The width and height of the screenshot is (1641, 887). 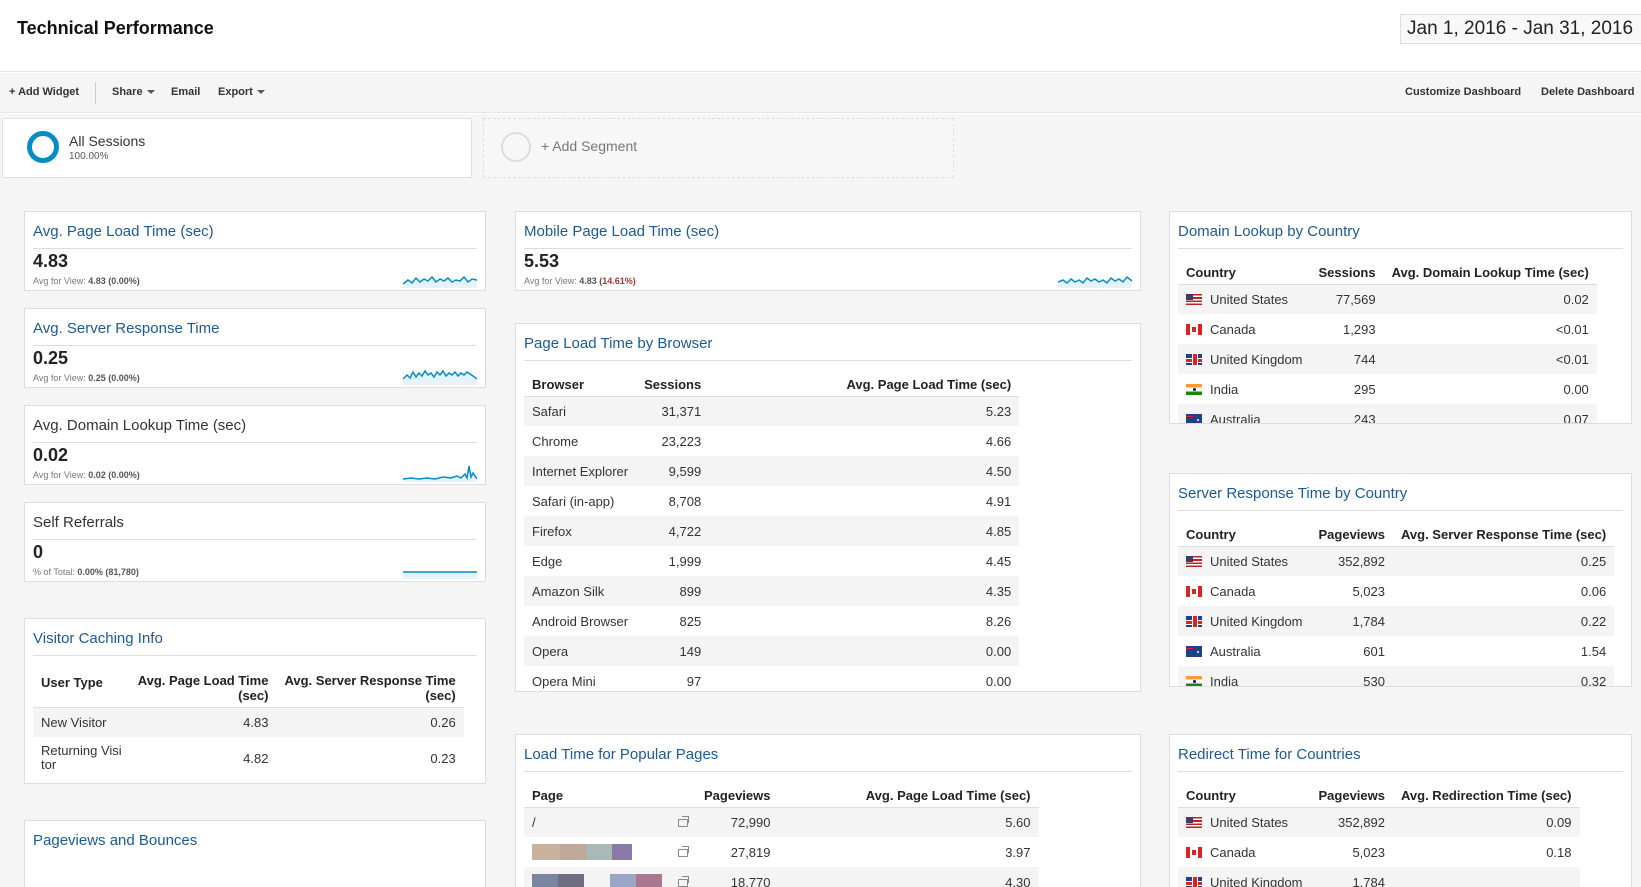 What do you see at coordinates (681, 441) in the screenshot?
I see `cell: 23,223` at bounding box center [681, 441].